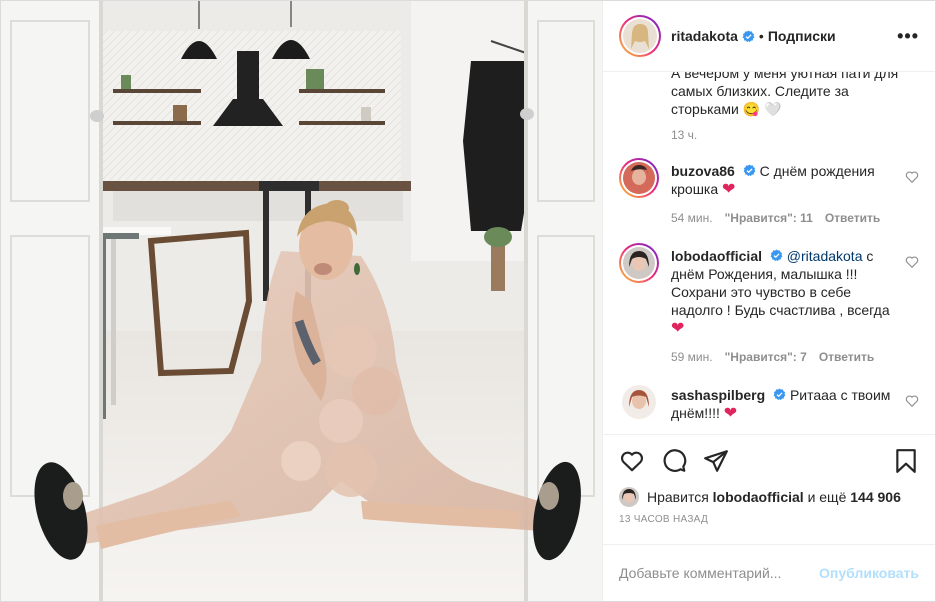 The image size is (936, 602). What do you see at coordinates (629, 497) in the screenshot?
I see `liker-avatar` at bounding box center [629, 497].